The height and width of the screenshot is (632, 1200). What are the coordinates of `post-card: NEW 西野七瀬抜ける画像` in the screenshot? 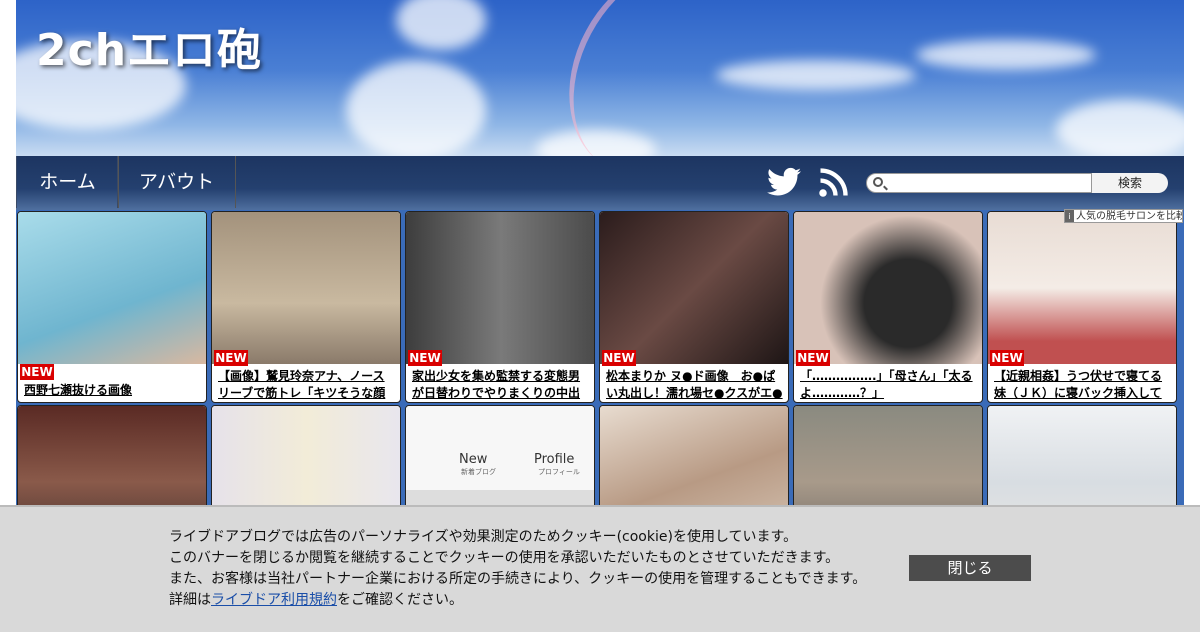 It's located at (112, 307).